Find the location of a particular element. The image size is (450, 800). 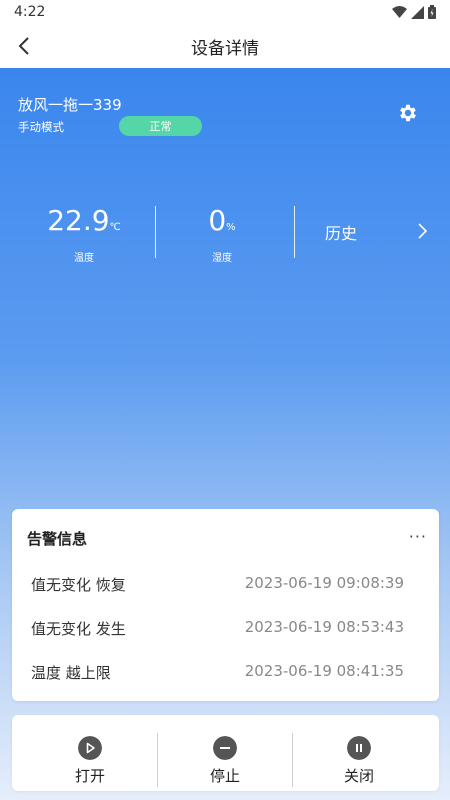

stop-label: 停止 is located at coordinates (224, 776).